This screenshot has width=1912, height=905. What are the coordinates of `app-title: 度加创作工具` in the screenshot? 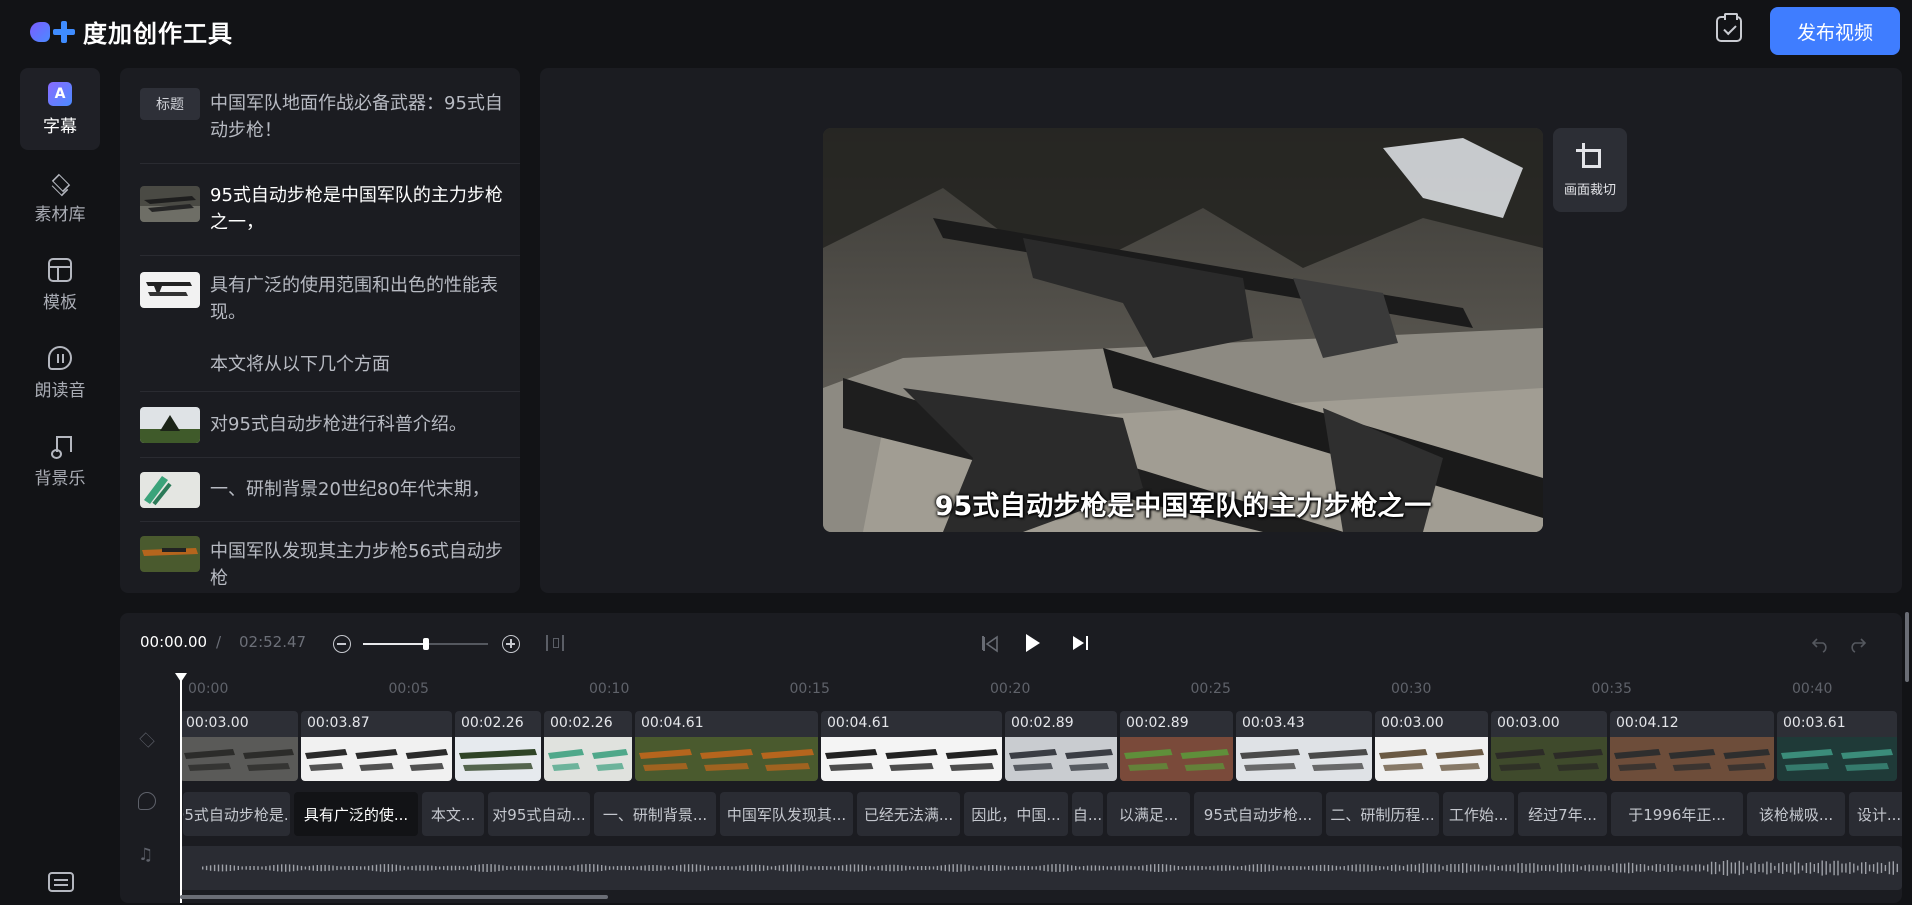 It's located at (158, 34).